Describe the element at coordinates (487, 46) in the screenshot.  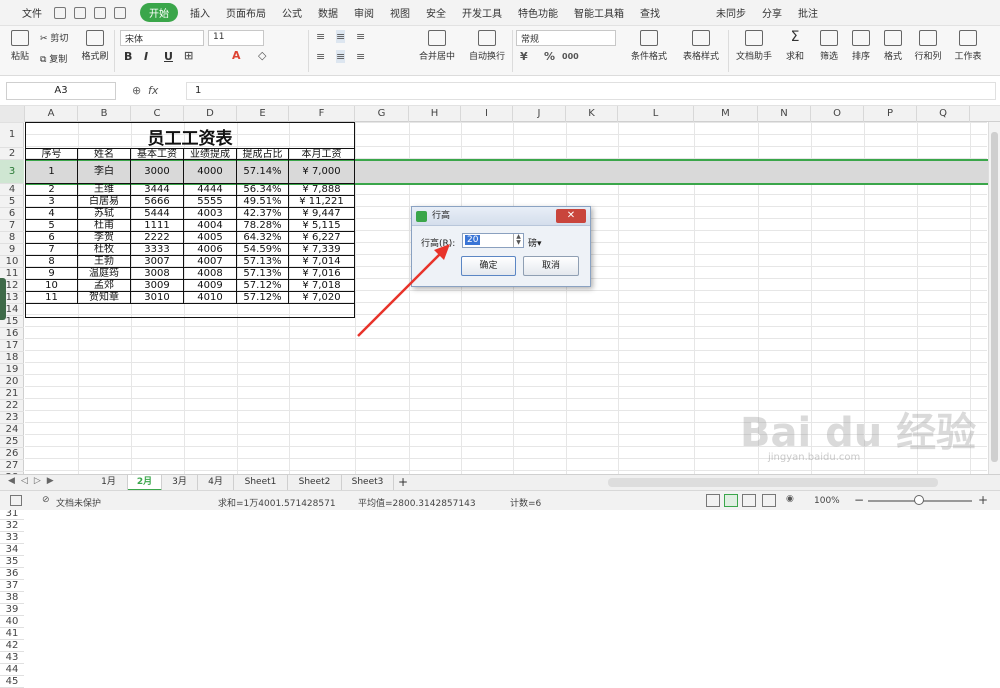
I see `wrap-text-button: 自动换行` at that location.